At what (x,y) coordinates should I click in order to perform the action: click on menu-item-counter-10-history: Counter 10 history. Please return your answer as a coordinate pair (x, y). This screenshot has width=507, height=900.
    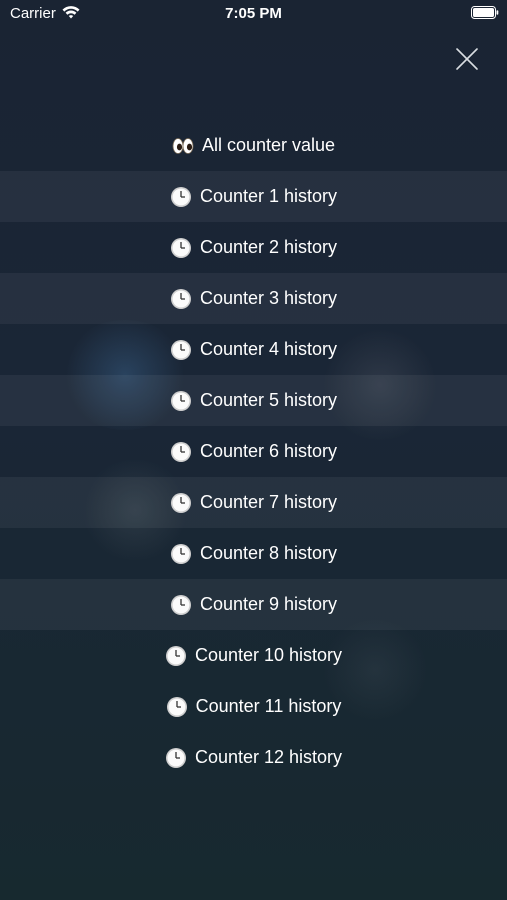
    Looking at the image, I should click on (253, 655).